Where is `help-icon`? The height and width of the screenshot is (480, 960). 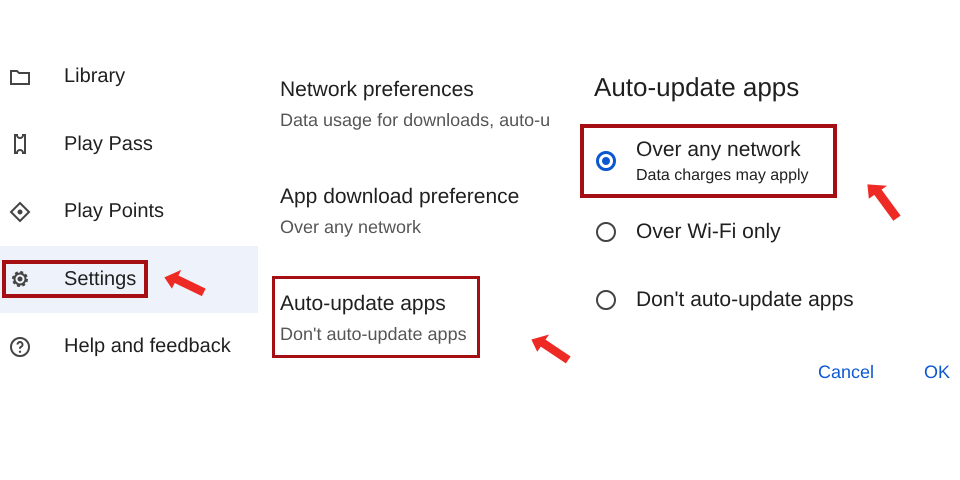 help-icon is located at coordinates (20, 346).